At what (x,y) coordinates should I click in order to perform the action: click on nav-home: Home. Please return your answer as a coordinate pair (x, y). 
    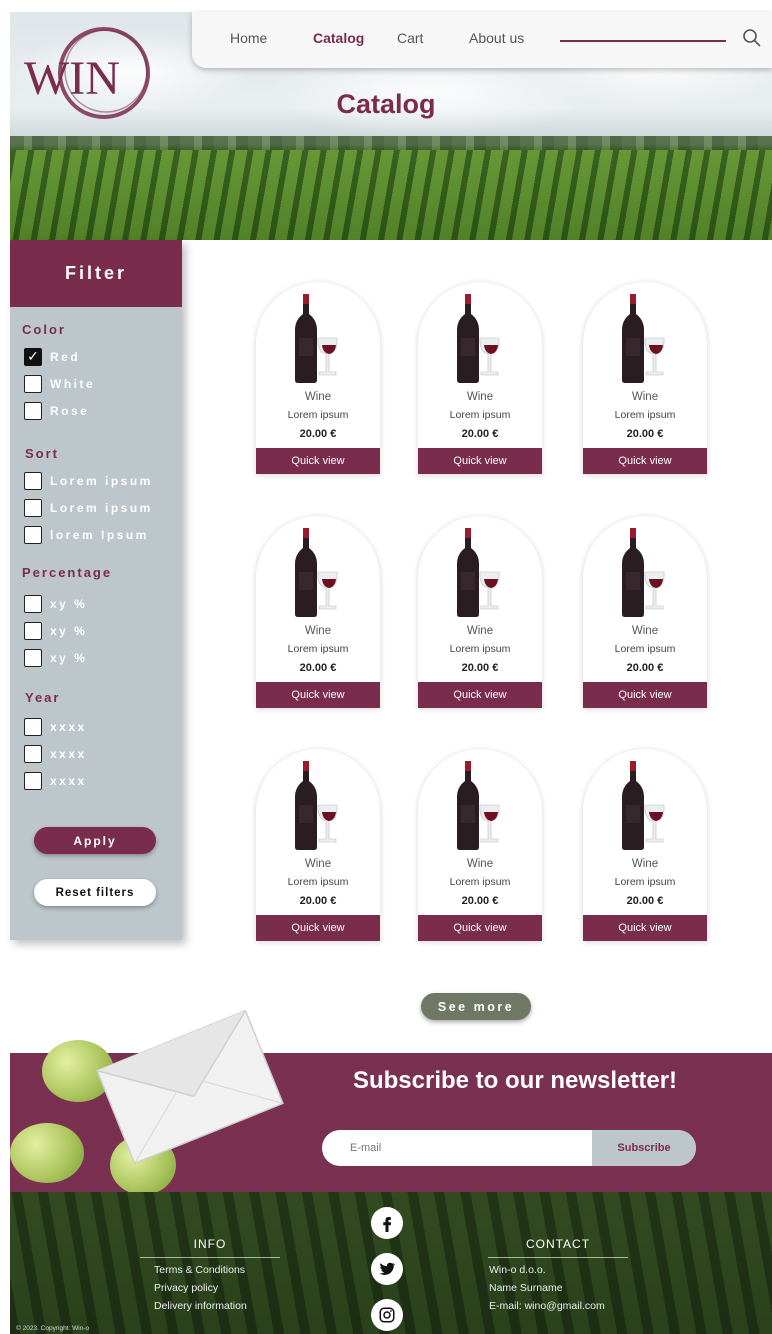
    Looking at the image, I should click on (248, 38).